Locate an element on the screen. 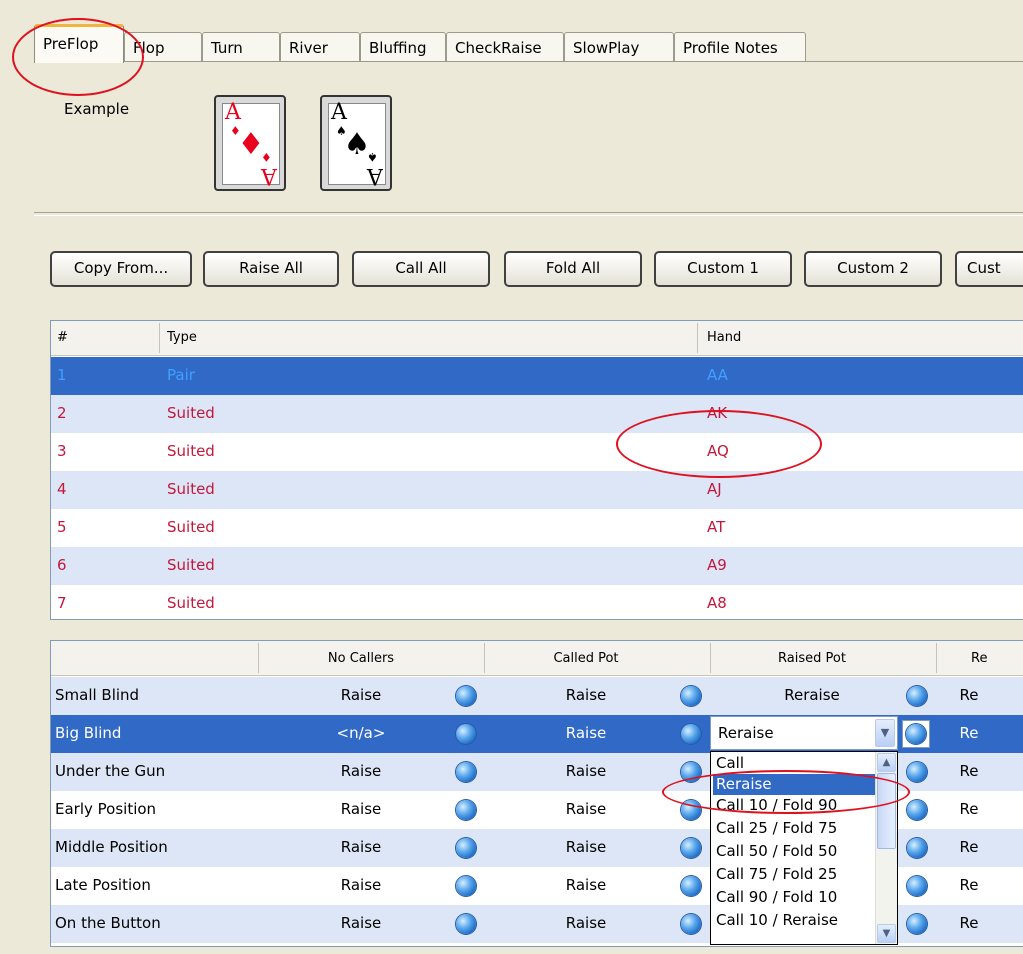 This screenshot has height=954, width=1023. raised-pot-select: Reraise ▼ is located at coordinates (804, 733).